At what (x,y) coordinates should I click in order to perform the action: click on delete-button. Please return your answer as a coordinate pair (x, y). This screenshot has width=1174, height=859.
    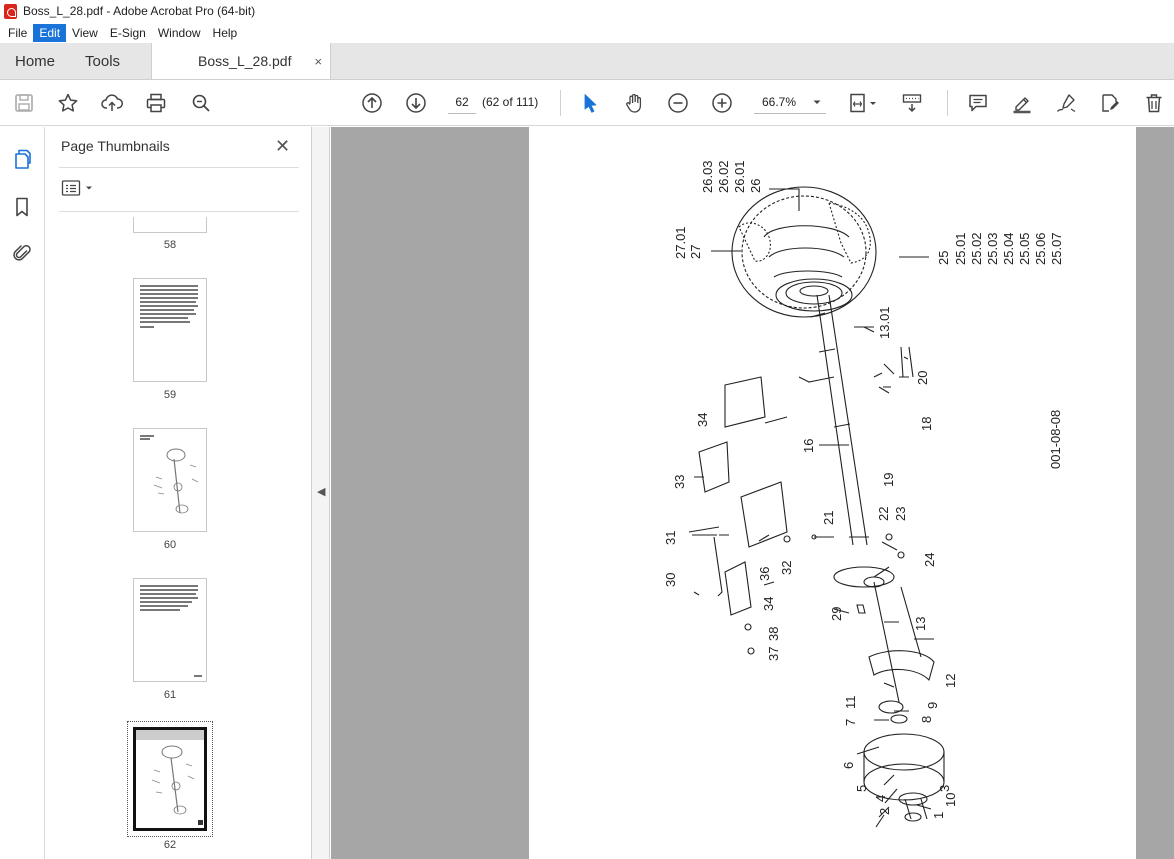
    Looking at the image, I should click on (1154, 103).